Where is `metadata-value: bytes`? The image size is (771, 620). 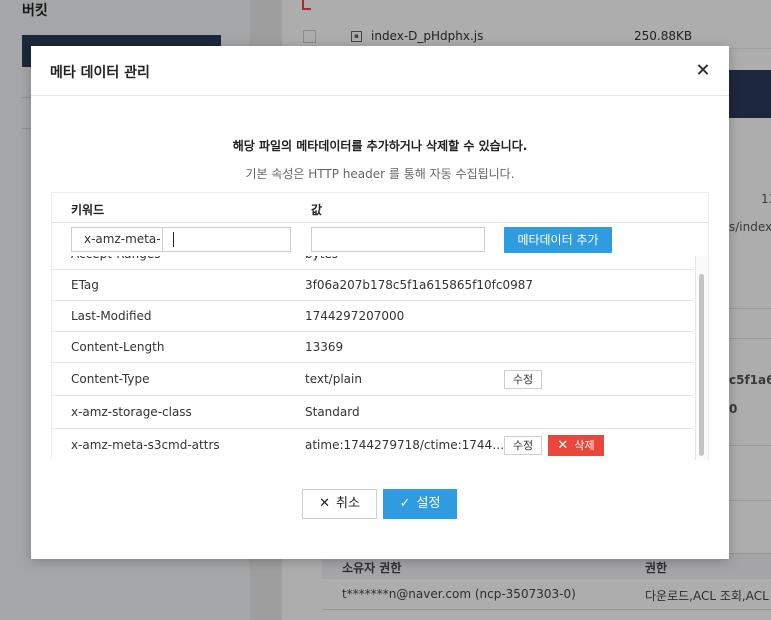 metadata-value: bytes is located at coordinates (321, 258).